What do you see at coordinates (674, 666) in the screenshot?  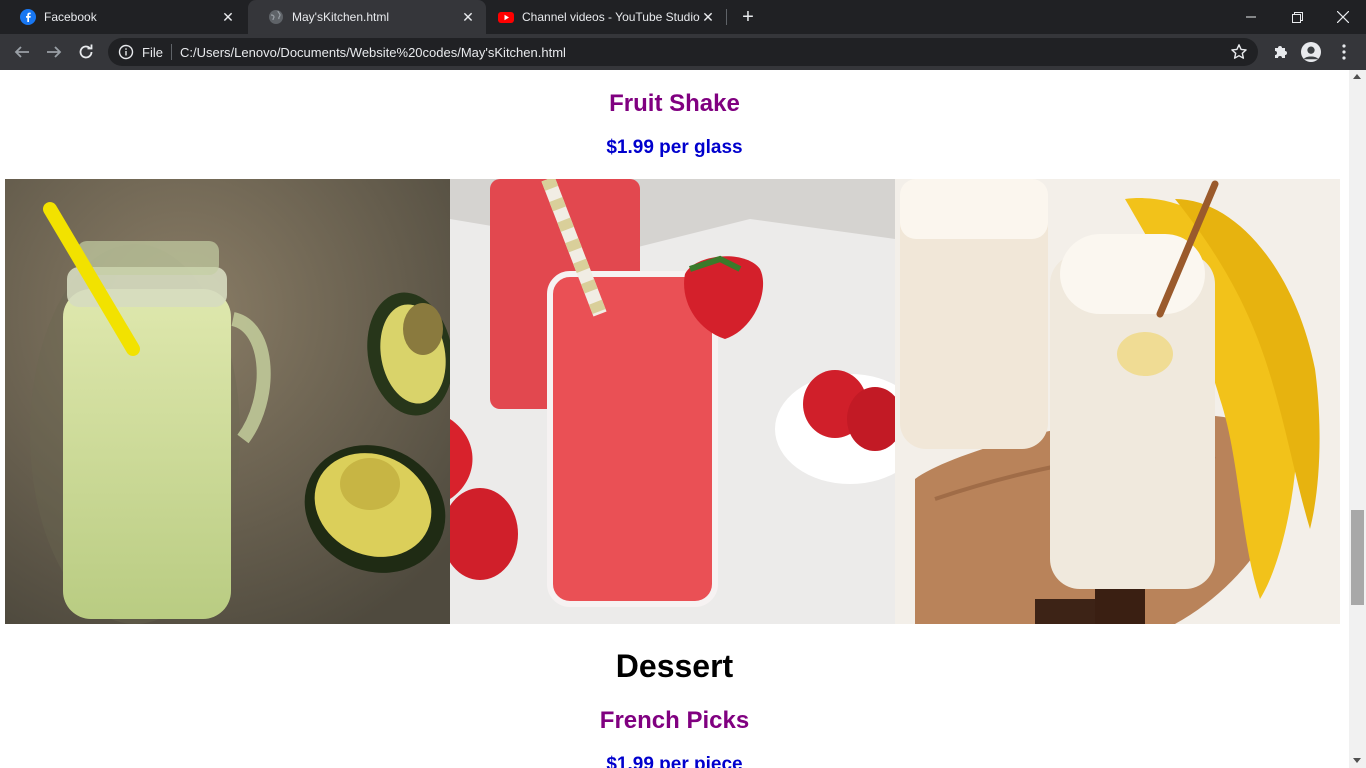 I see `section-heading-dessert: Dessert` at bounding box center [674, 666].